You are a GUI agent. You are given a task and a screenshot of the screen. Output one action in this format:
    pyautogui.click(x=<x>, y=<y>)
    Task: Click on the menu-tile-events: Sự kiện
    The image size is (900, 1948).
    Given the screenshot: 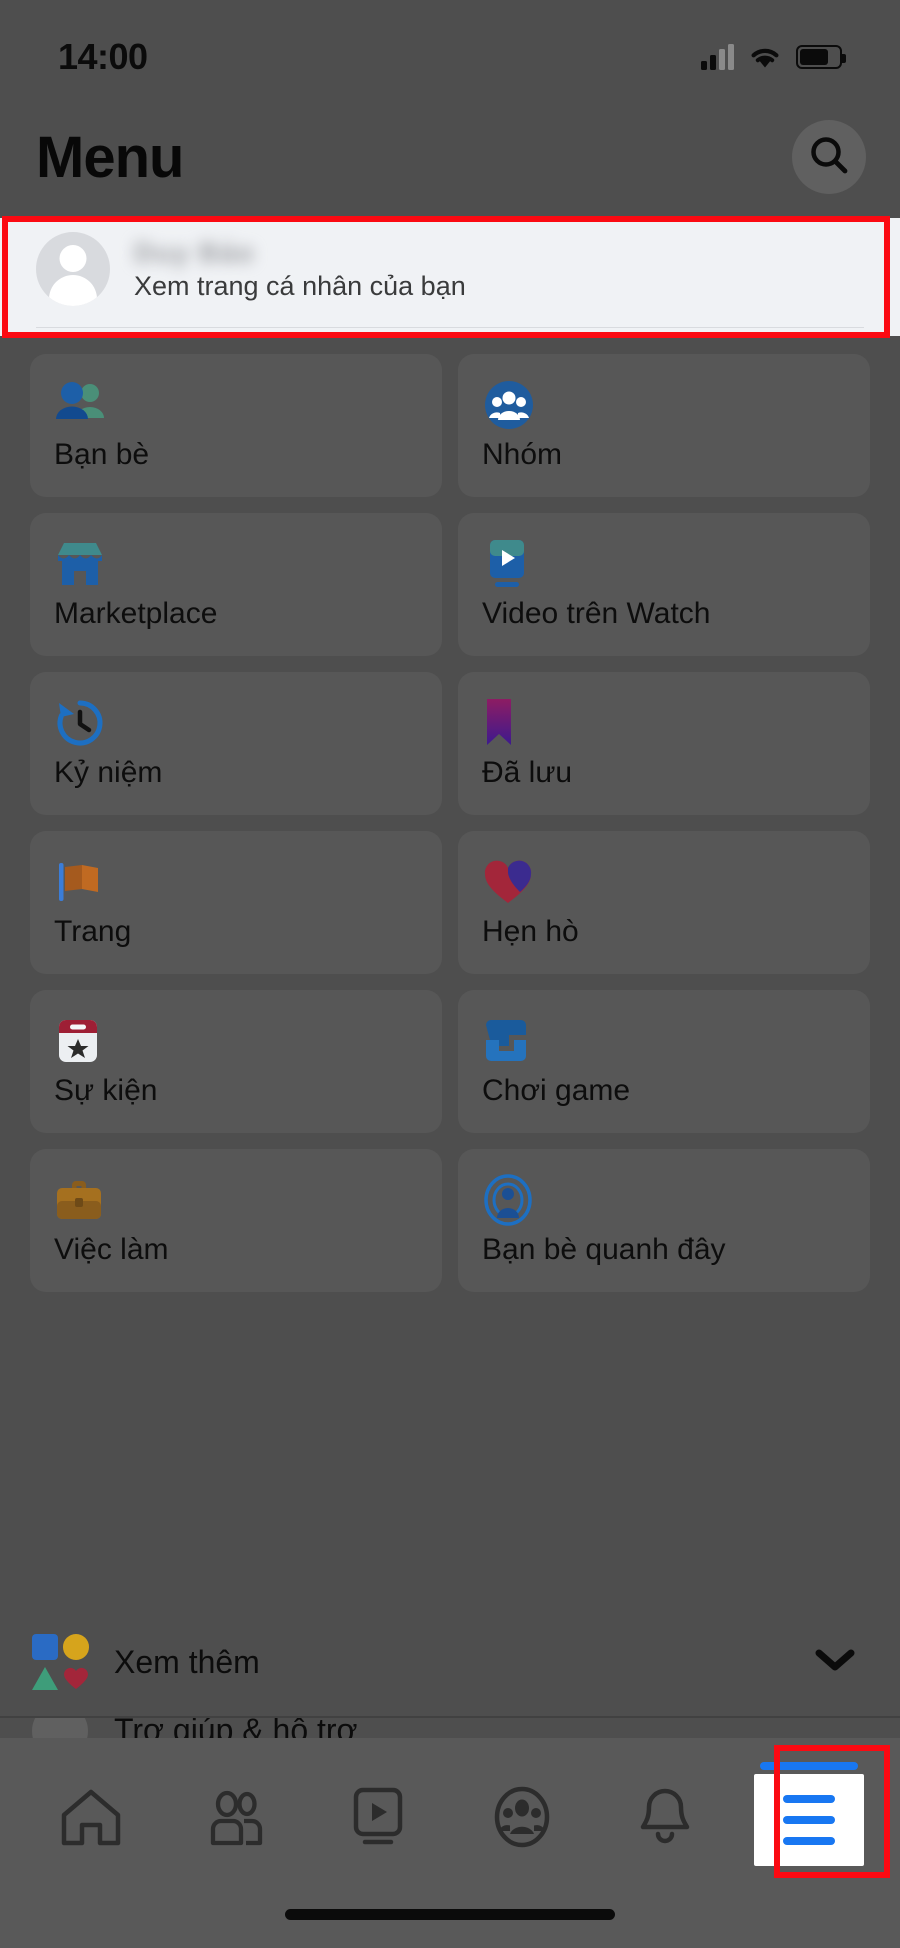 What is the action you would take?
    pyautogui.click(x=236, y=1061)
    